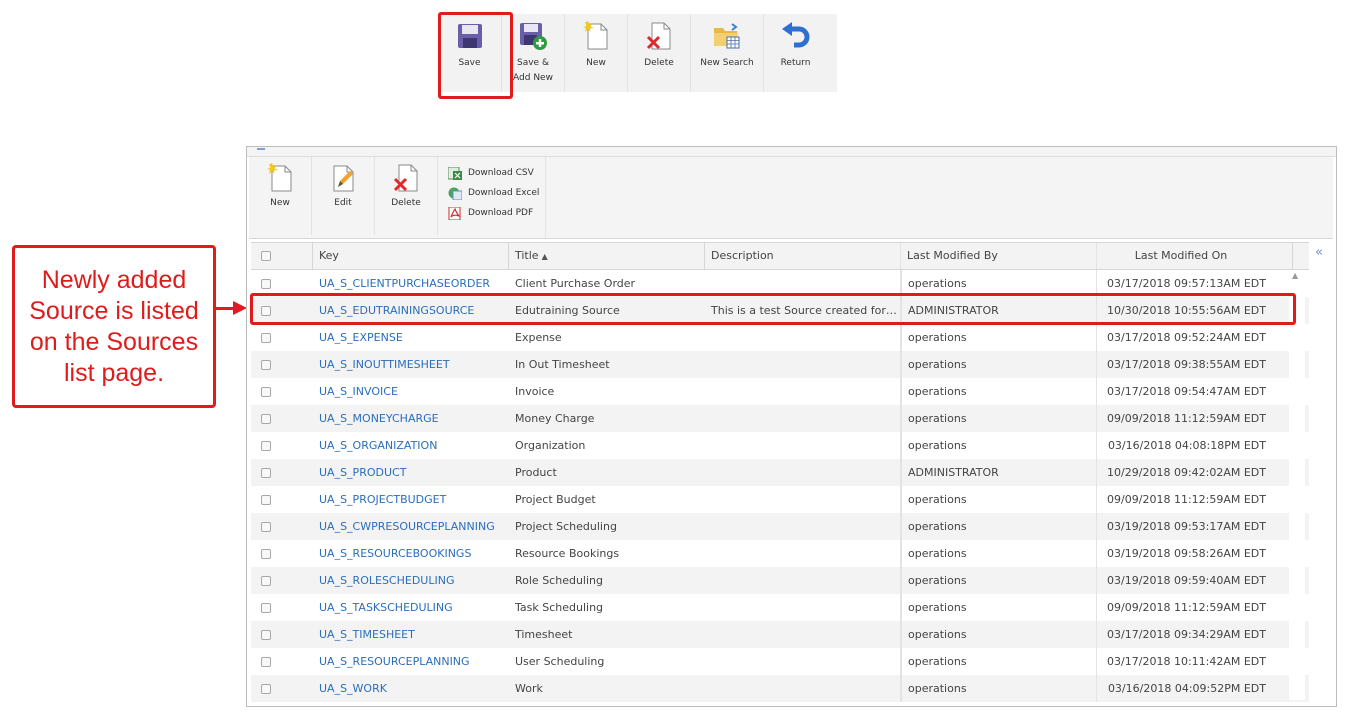 Image resolution: width=1348 pixels, height=718 pixels. What do you see at coordinates (1186, 445) in the screenshot?
I see `last-modified-on-cell: 03/16/2018 04:08:18PM EDT` at bounding box center [1186, 445].